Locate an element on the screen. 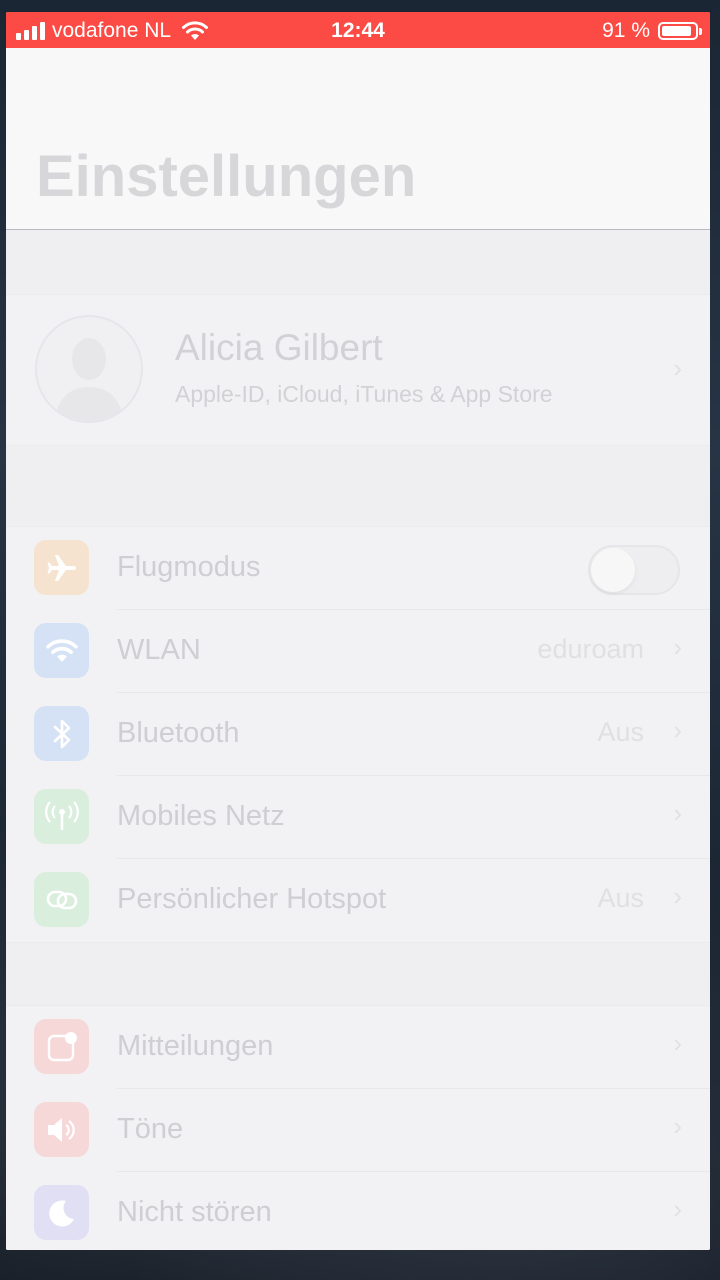  navigation-header: Einstellungen is located at coordinates (358, 139).